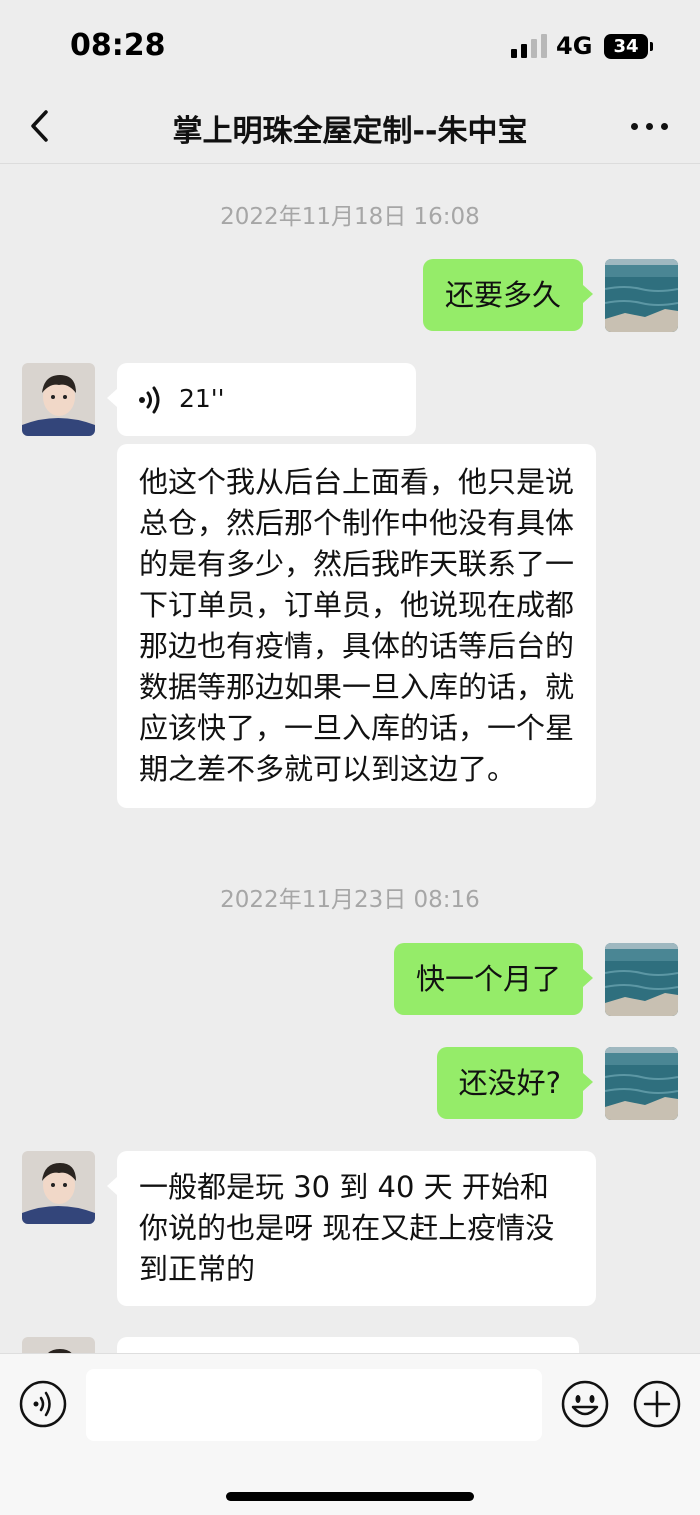 The height and width of the screenshot is (1515, 700). Describe the element at coordinates (626, 46) in the screenshot. I see `battery-icon: 34` at that location.